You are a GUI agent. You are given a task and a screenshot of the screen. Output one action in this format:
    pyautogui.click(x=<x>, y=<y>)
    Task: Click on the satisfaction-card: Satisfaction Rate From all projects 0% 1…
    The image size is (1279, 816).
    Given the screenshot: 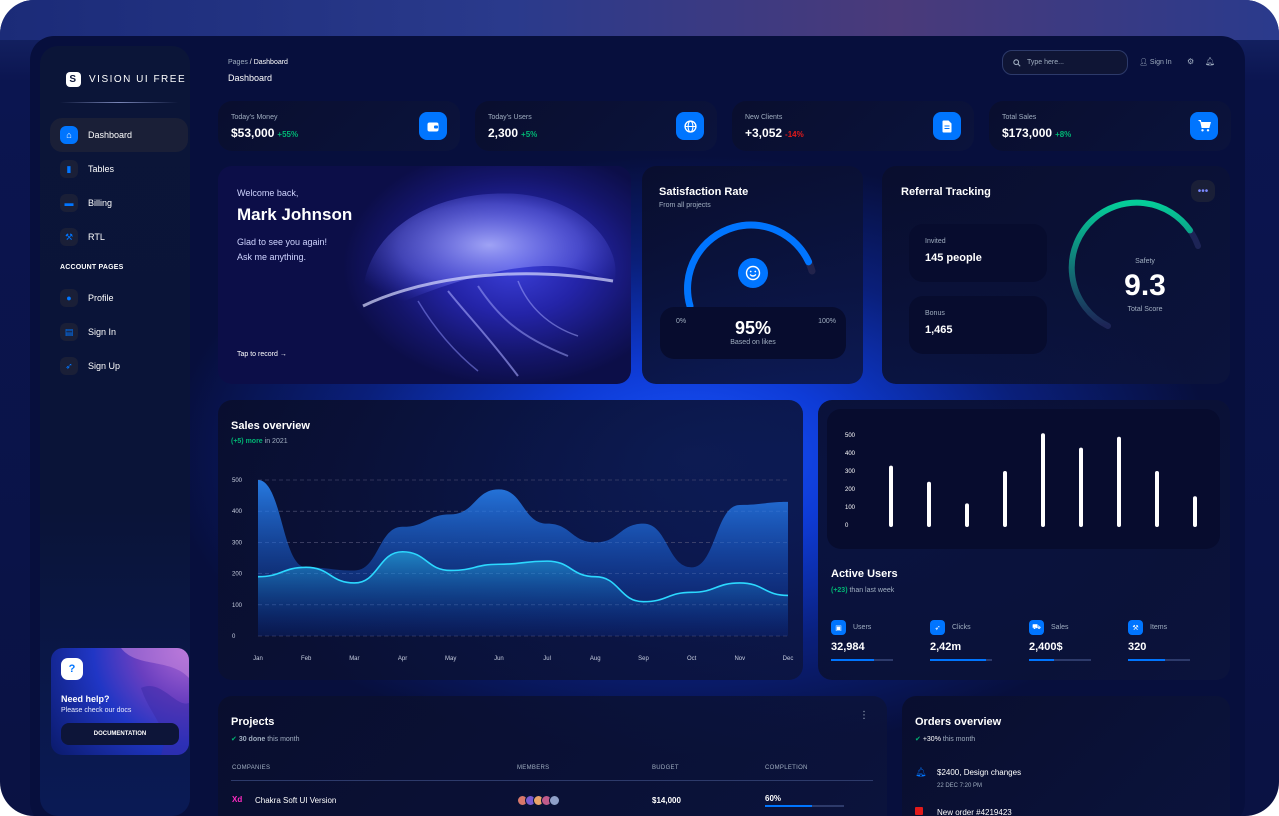 What is the action you would take?
    pyautogui.click(x=752, y=275)
    